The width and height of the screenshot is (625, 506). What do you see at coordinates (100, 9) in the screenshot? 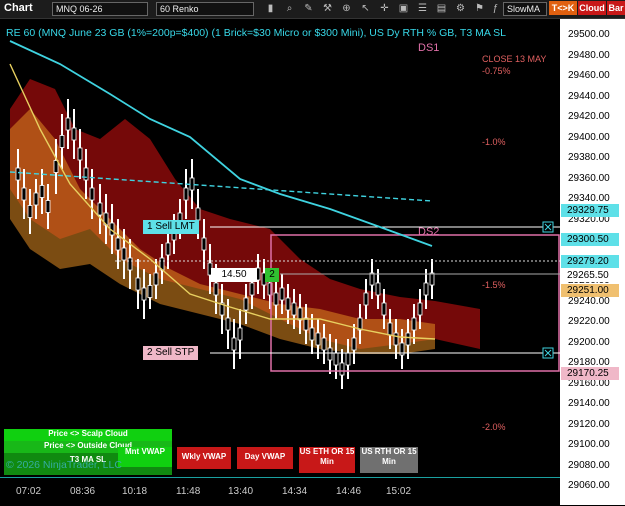
I see `instrument-selector: MNQ 06-26` at bounding box center [100, 9].